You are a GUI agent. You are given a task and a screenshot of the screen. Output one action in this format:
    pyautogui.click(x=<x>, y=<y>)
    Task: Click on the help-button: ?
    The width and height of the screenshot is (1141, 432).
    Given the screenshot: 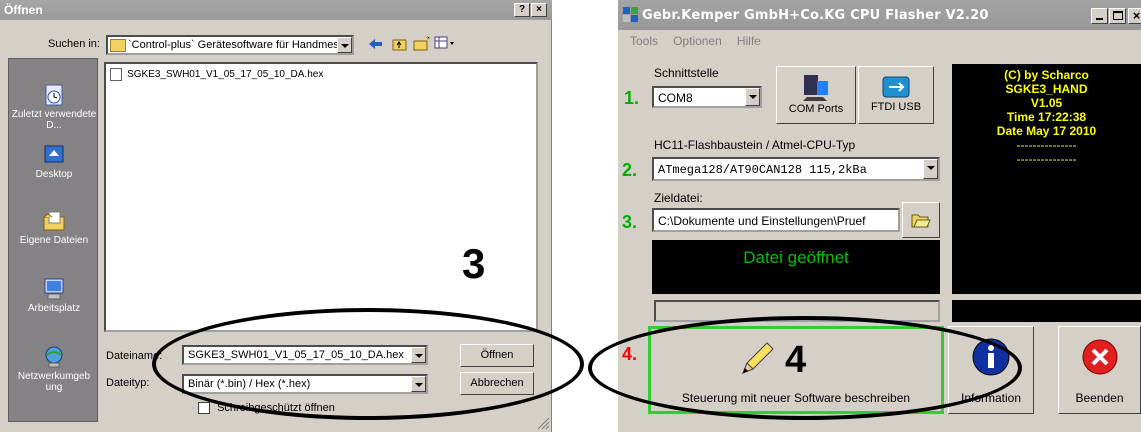 What is the action you would take?
    pyautogui.click(x=522, y=10)
    